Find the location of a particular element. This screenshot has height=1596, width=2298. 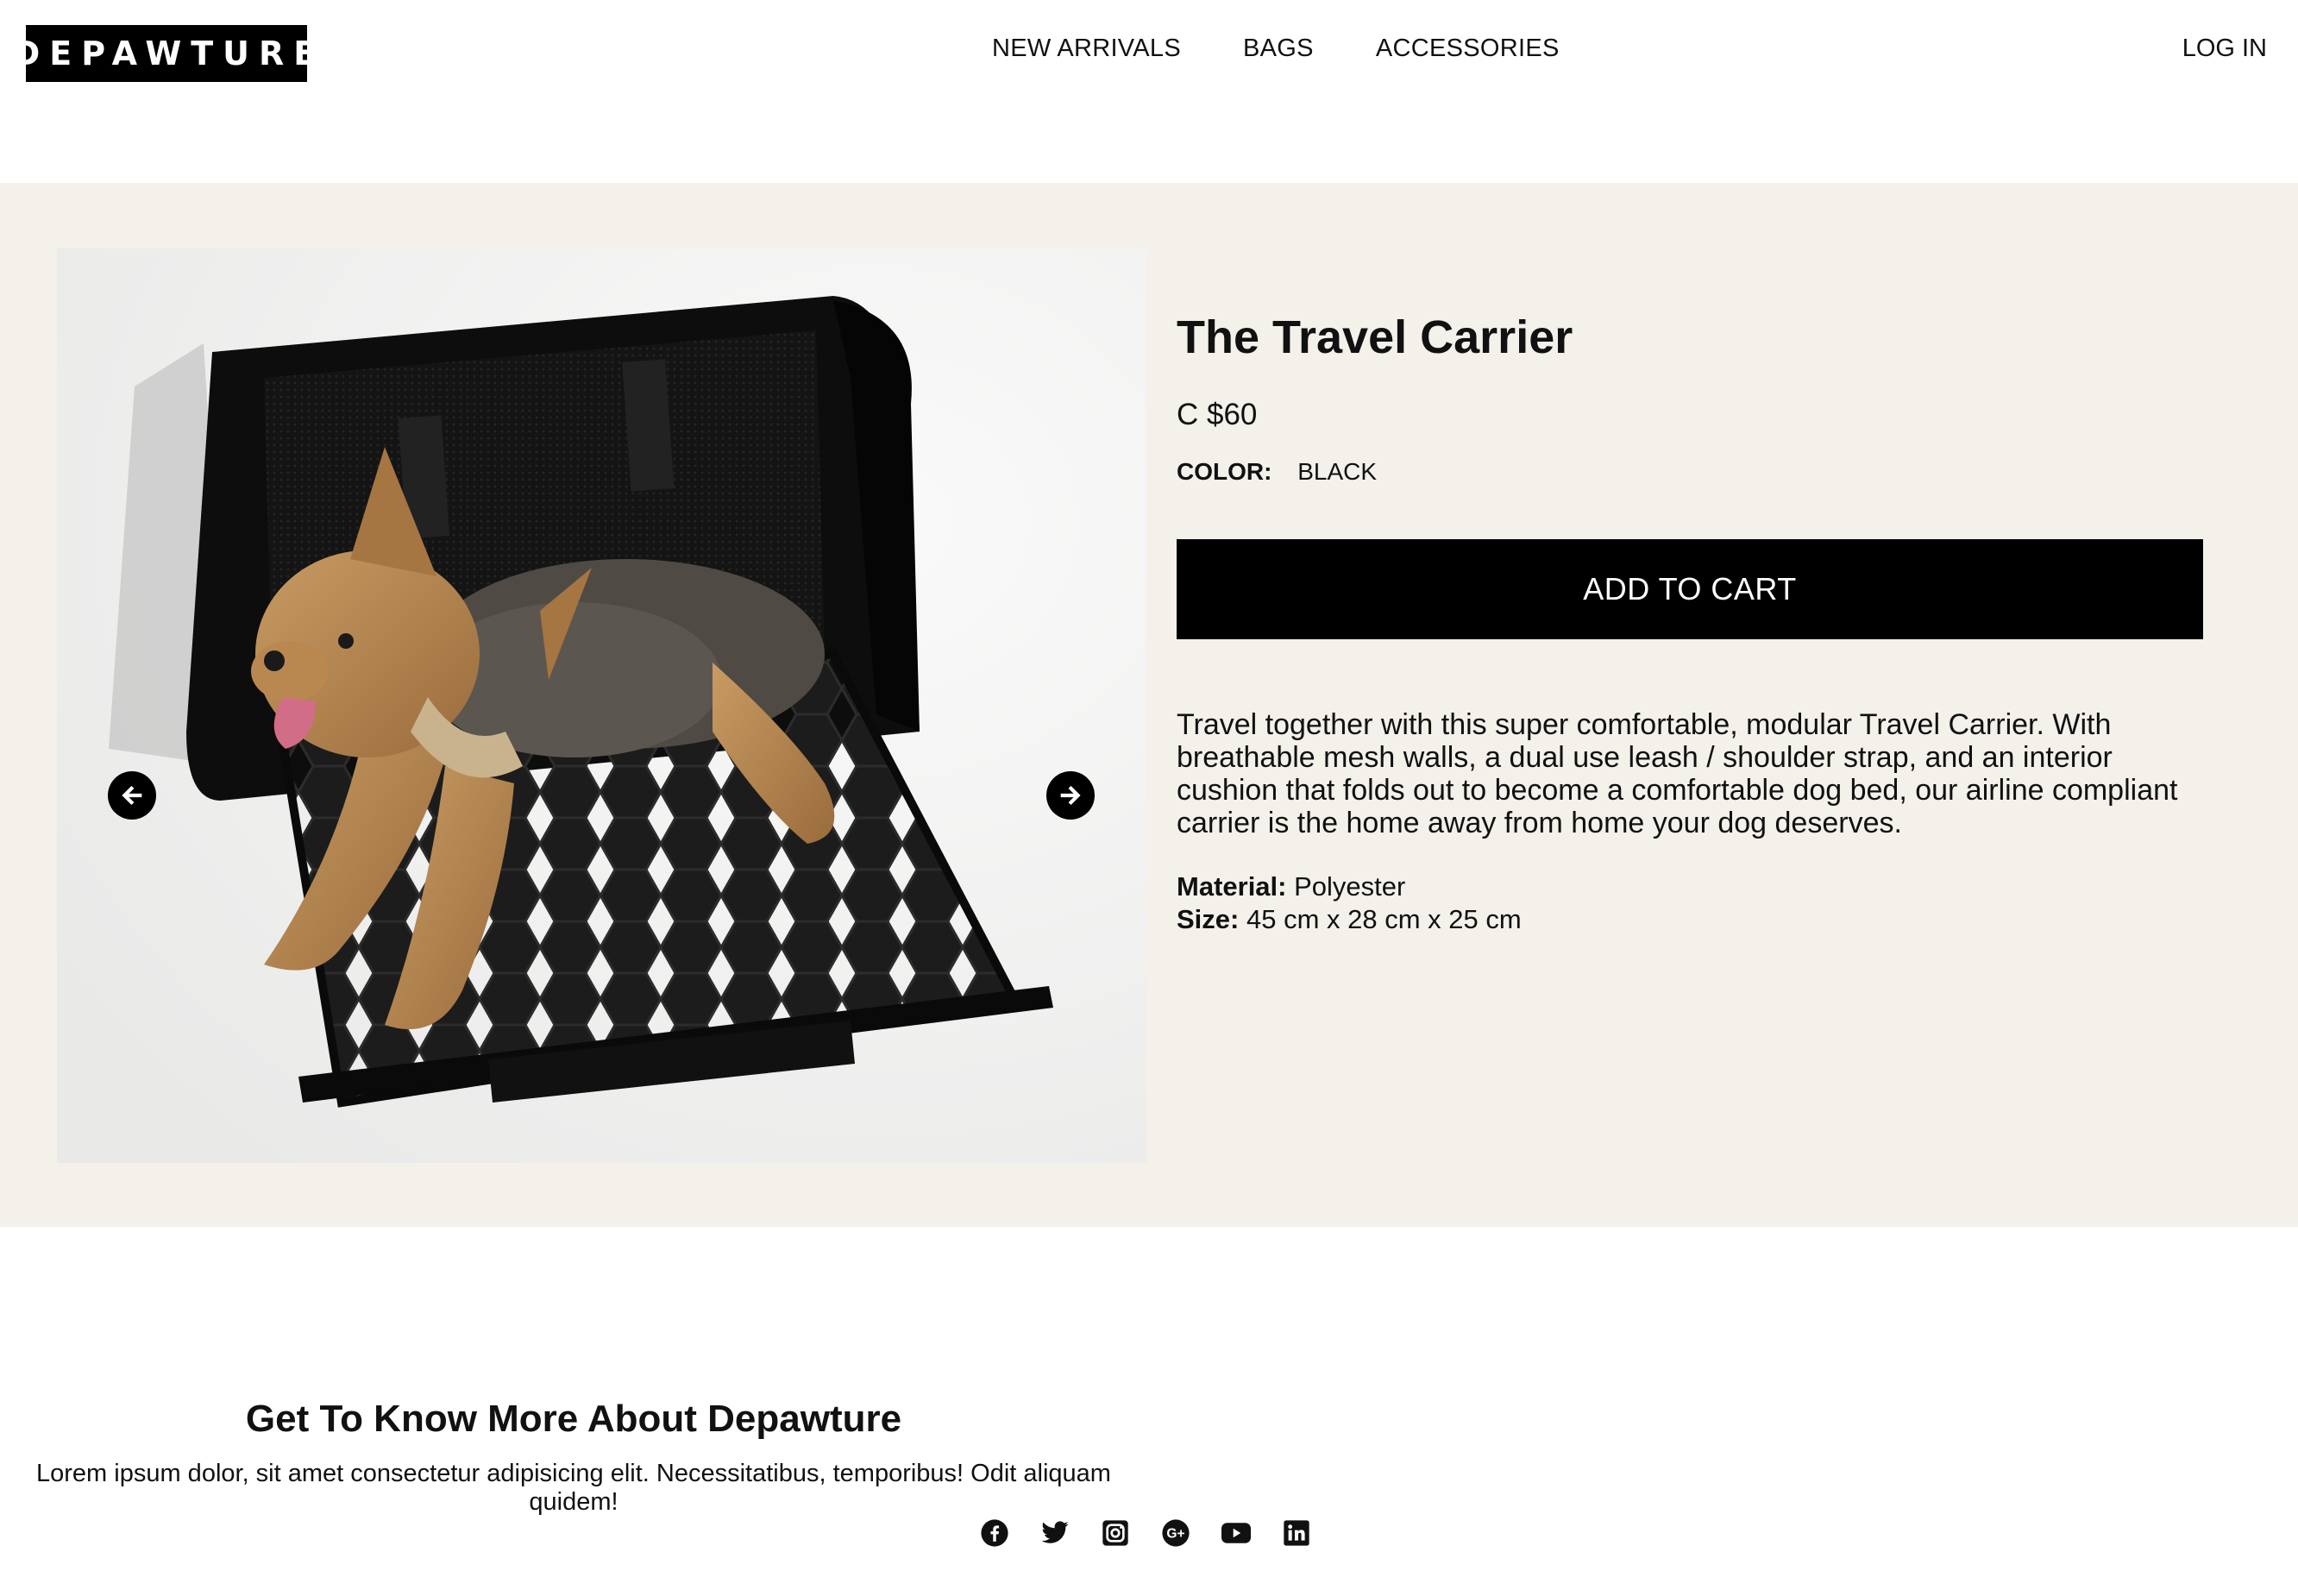

material-value: Polyester is located at coordinates (1350, 886).